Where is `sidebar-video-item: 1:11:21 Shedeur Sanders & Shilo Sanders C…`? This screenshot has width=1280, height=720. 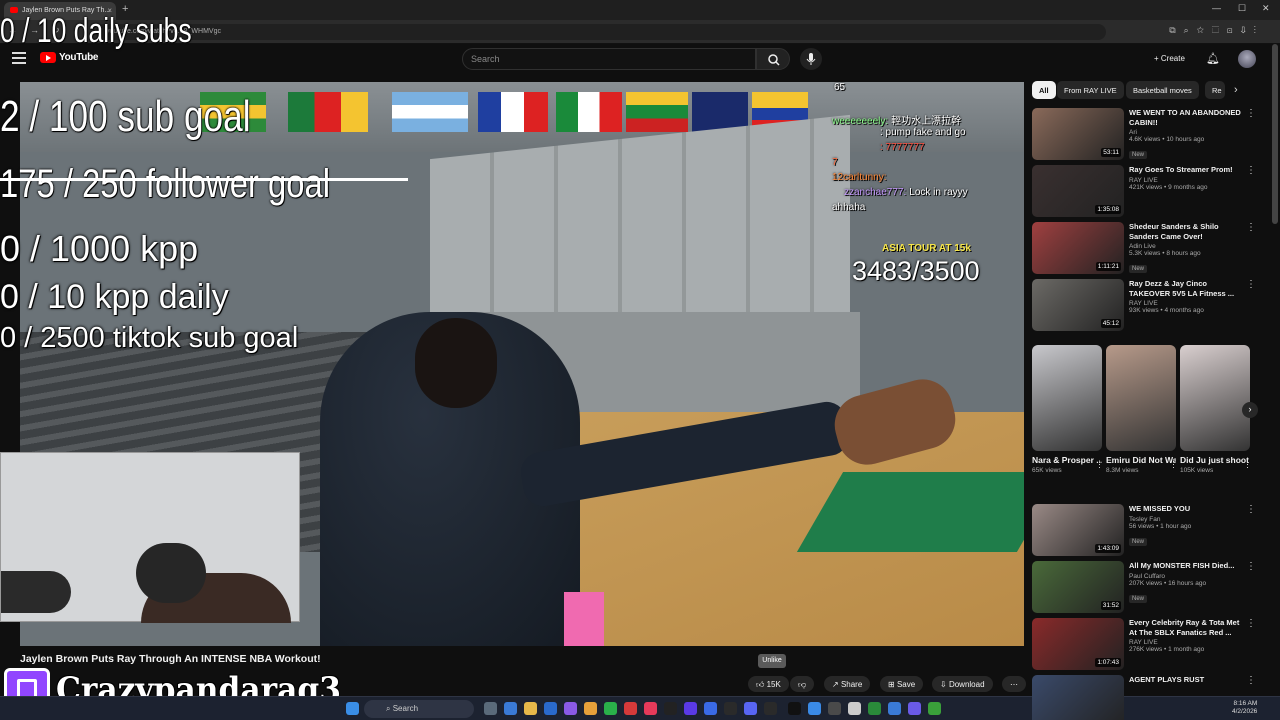
sidebar-video-item: 1:11:21 Shedeur Sanders & Shilo Sanders C… is located at coordinates (1147, 249).